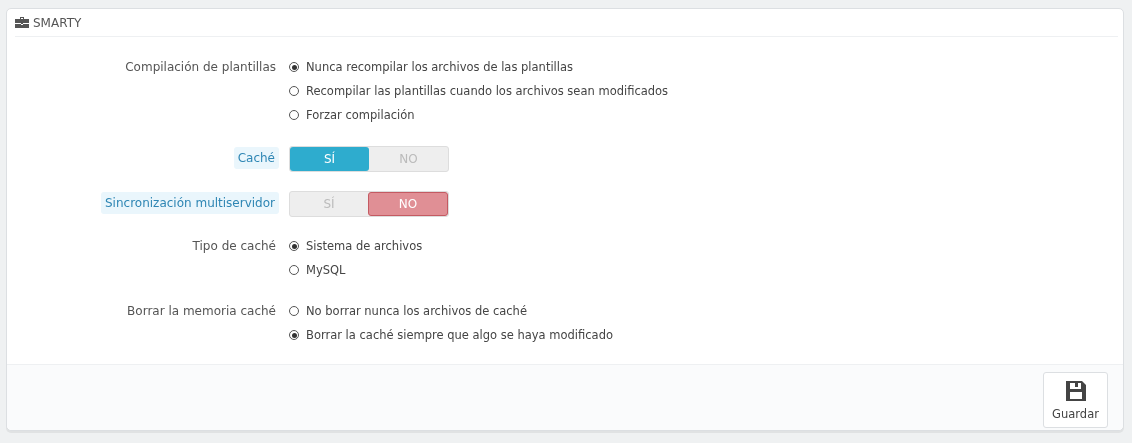 The image size is (1132, 443). I want to click on panel-title: SMARTY, so click(57, 22).